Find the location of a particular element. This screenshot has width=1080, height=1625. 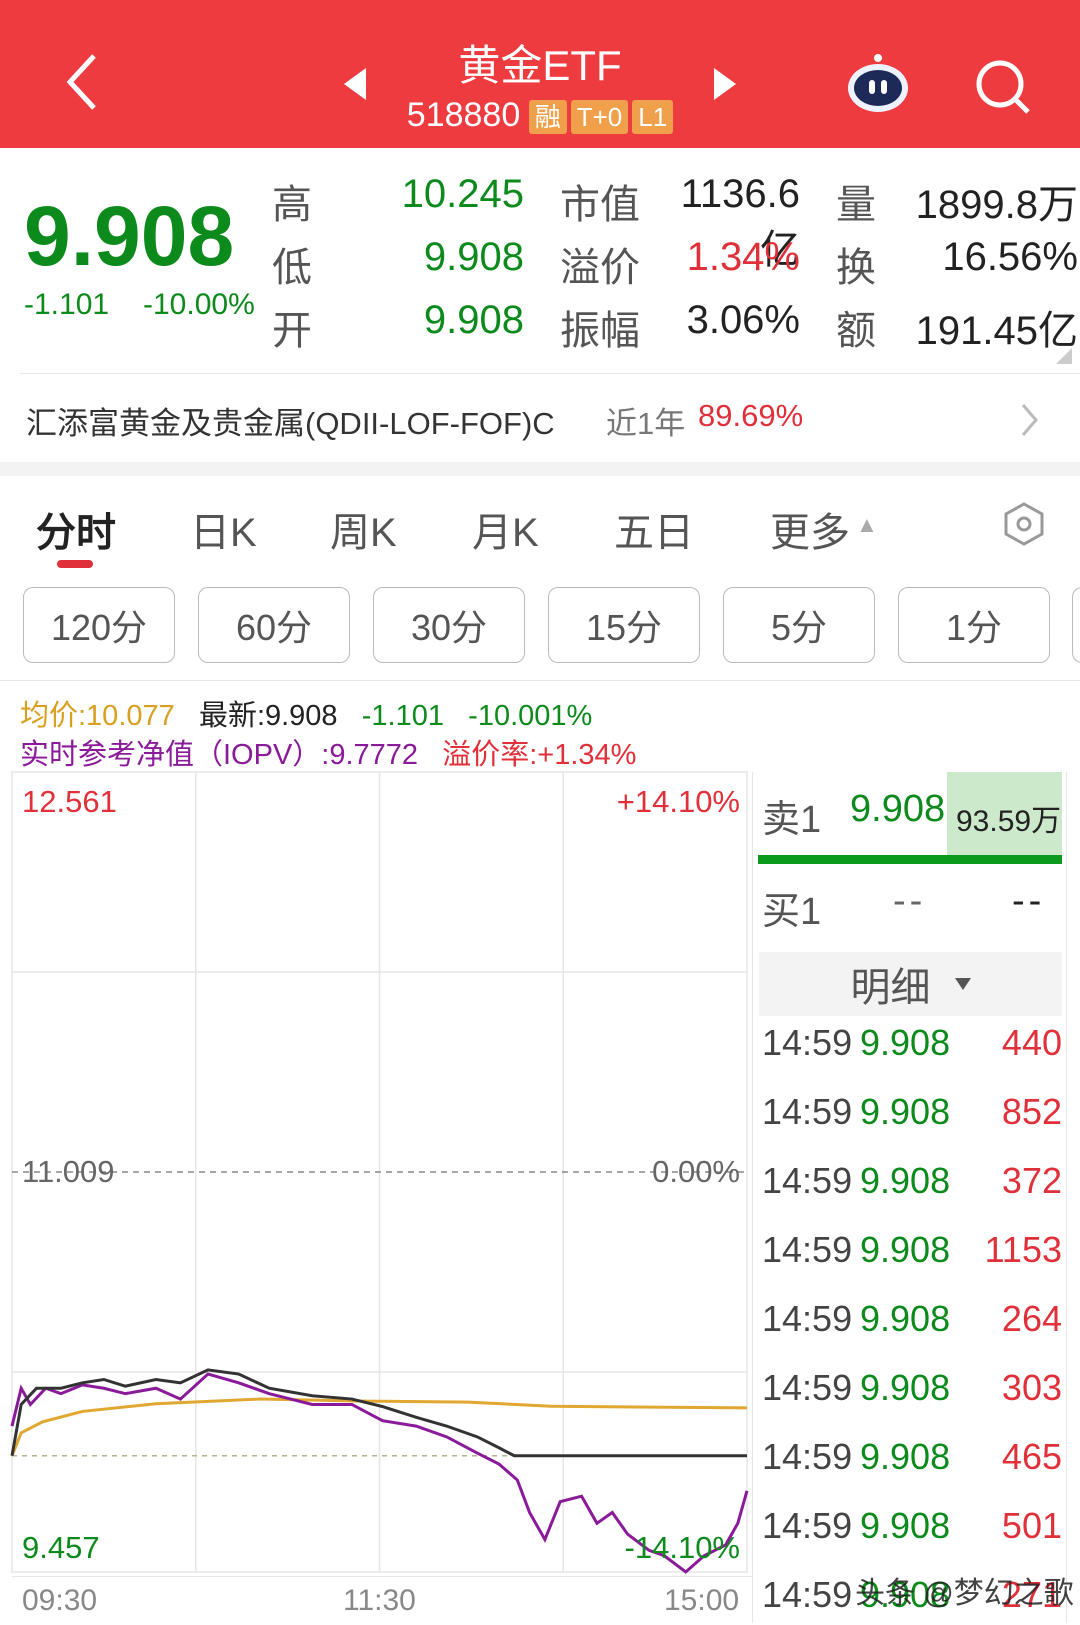

stat-label: 振幅 is located at coordinates (600, 331).